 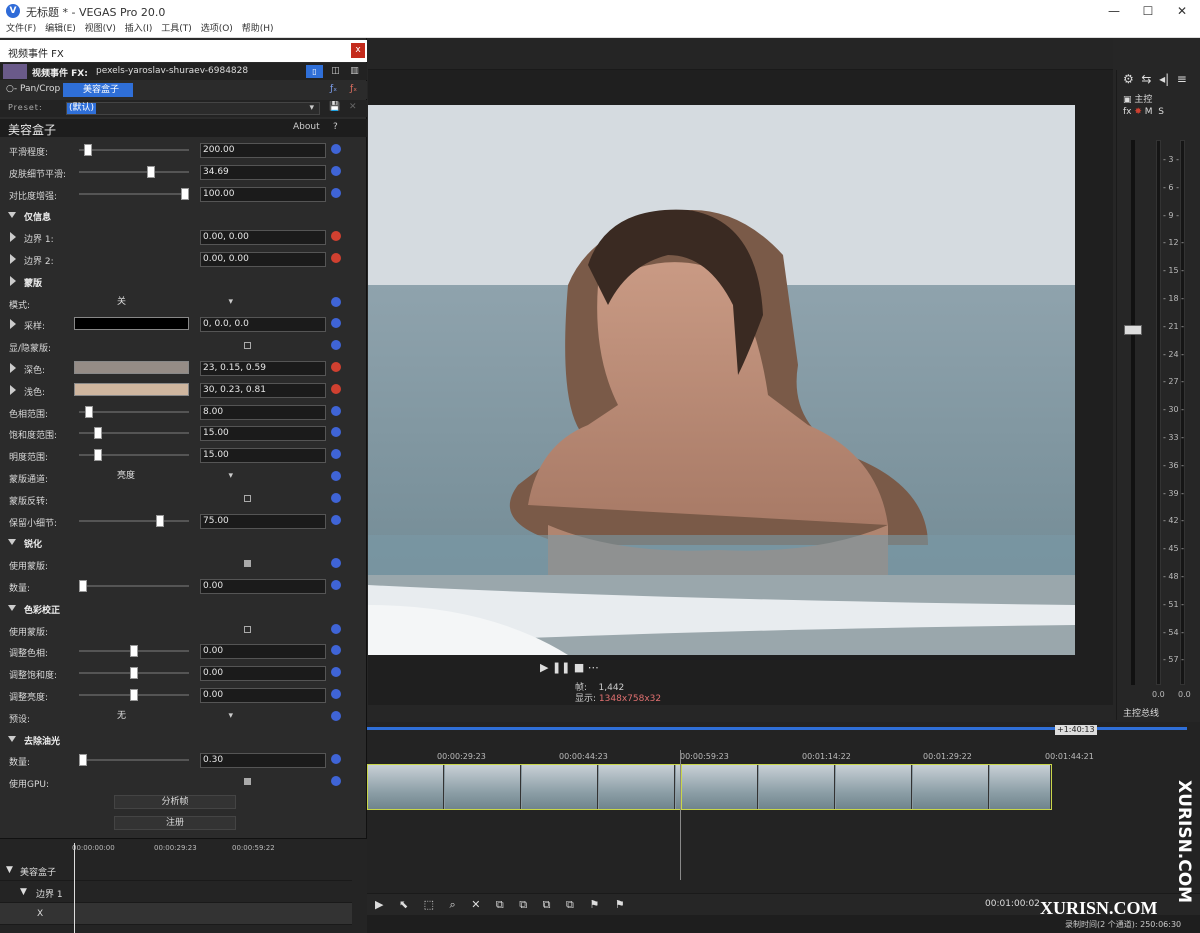 What do you see at coordinates (335, 71) in the screenshot?
I see `view-split-icon: ◫` at bounding box center [335, 71].